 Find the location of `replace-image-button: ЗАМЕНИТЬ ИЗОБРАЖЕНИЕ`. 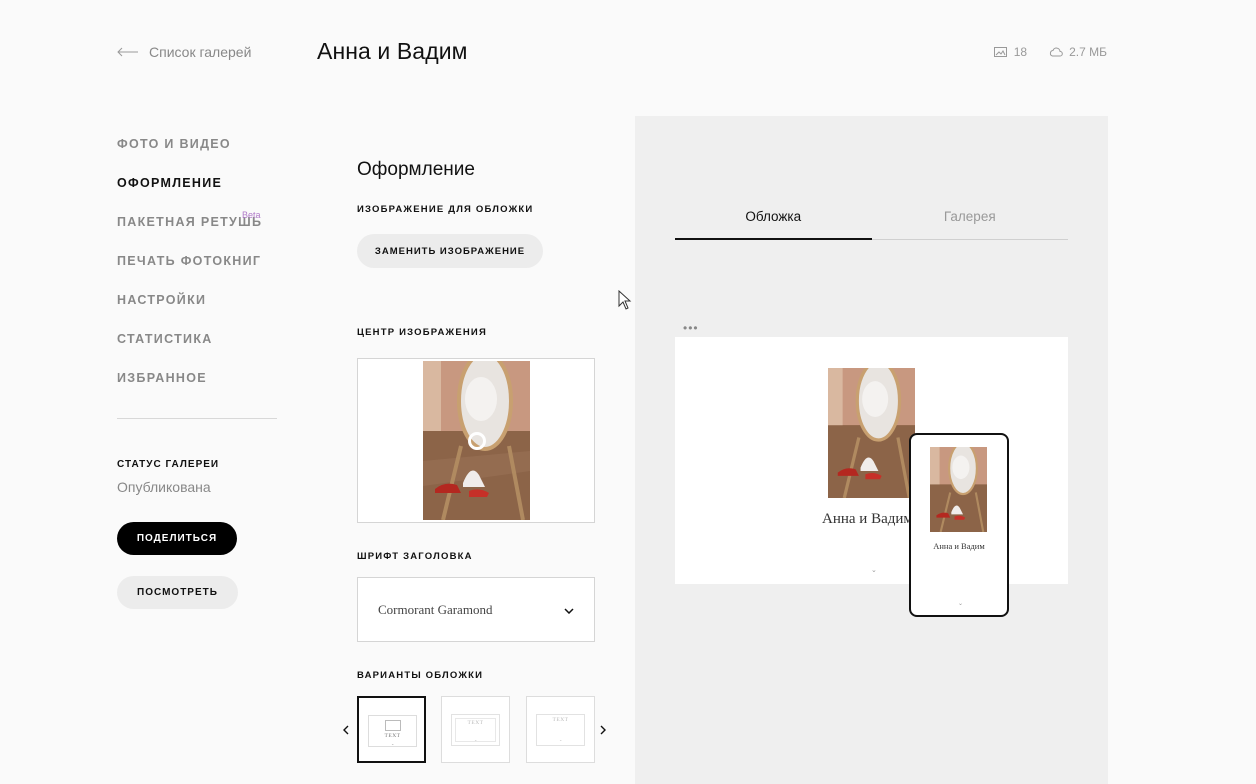

replace-image-button: ЗАМЕНИТЬ ИЗОБРАЖЕНИЕ is located at coordinates (450, 251).